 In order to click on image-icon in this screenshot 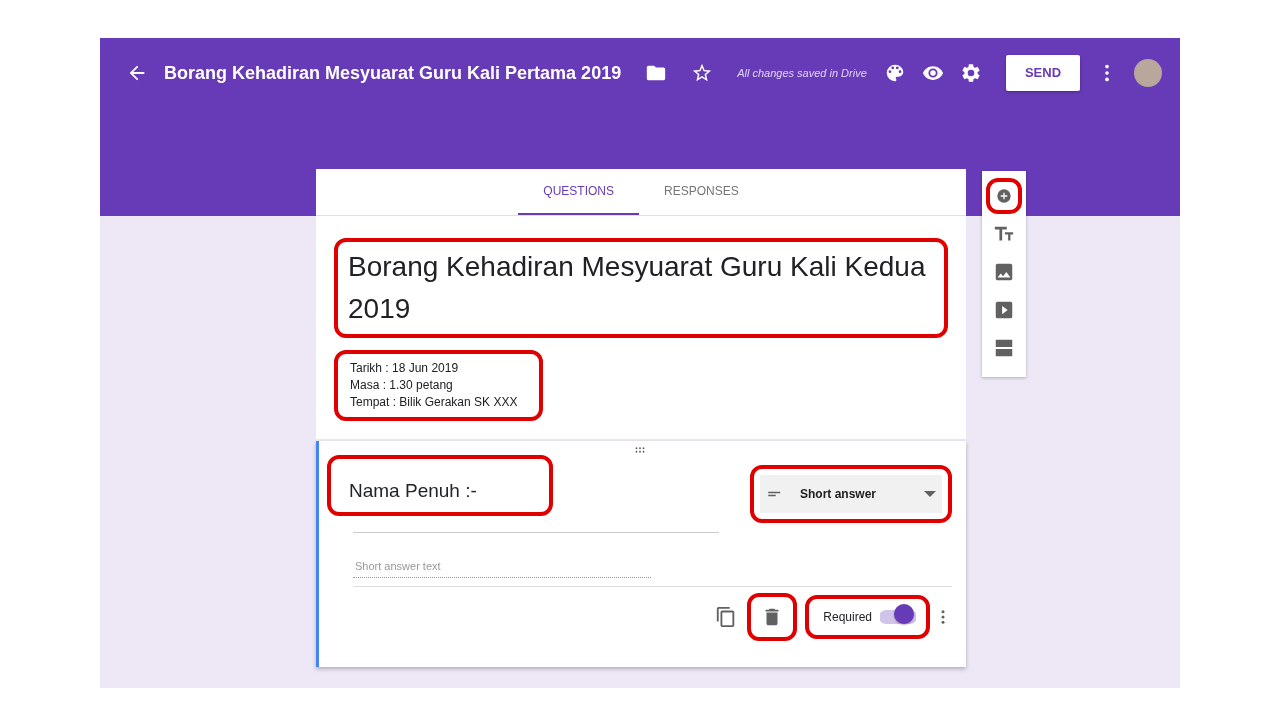, I will do `click(1004, 272)`.